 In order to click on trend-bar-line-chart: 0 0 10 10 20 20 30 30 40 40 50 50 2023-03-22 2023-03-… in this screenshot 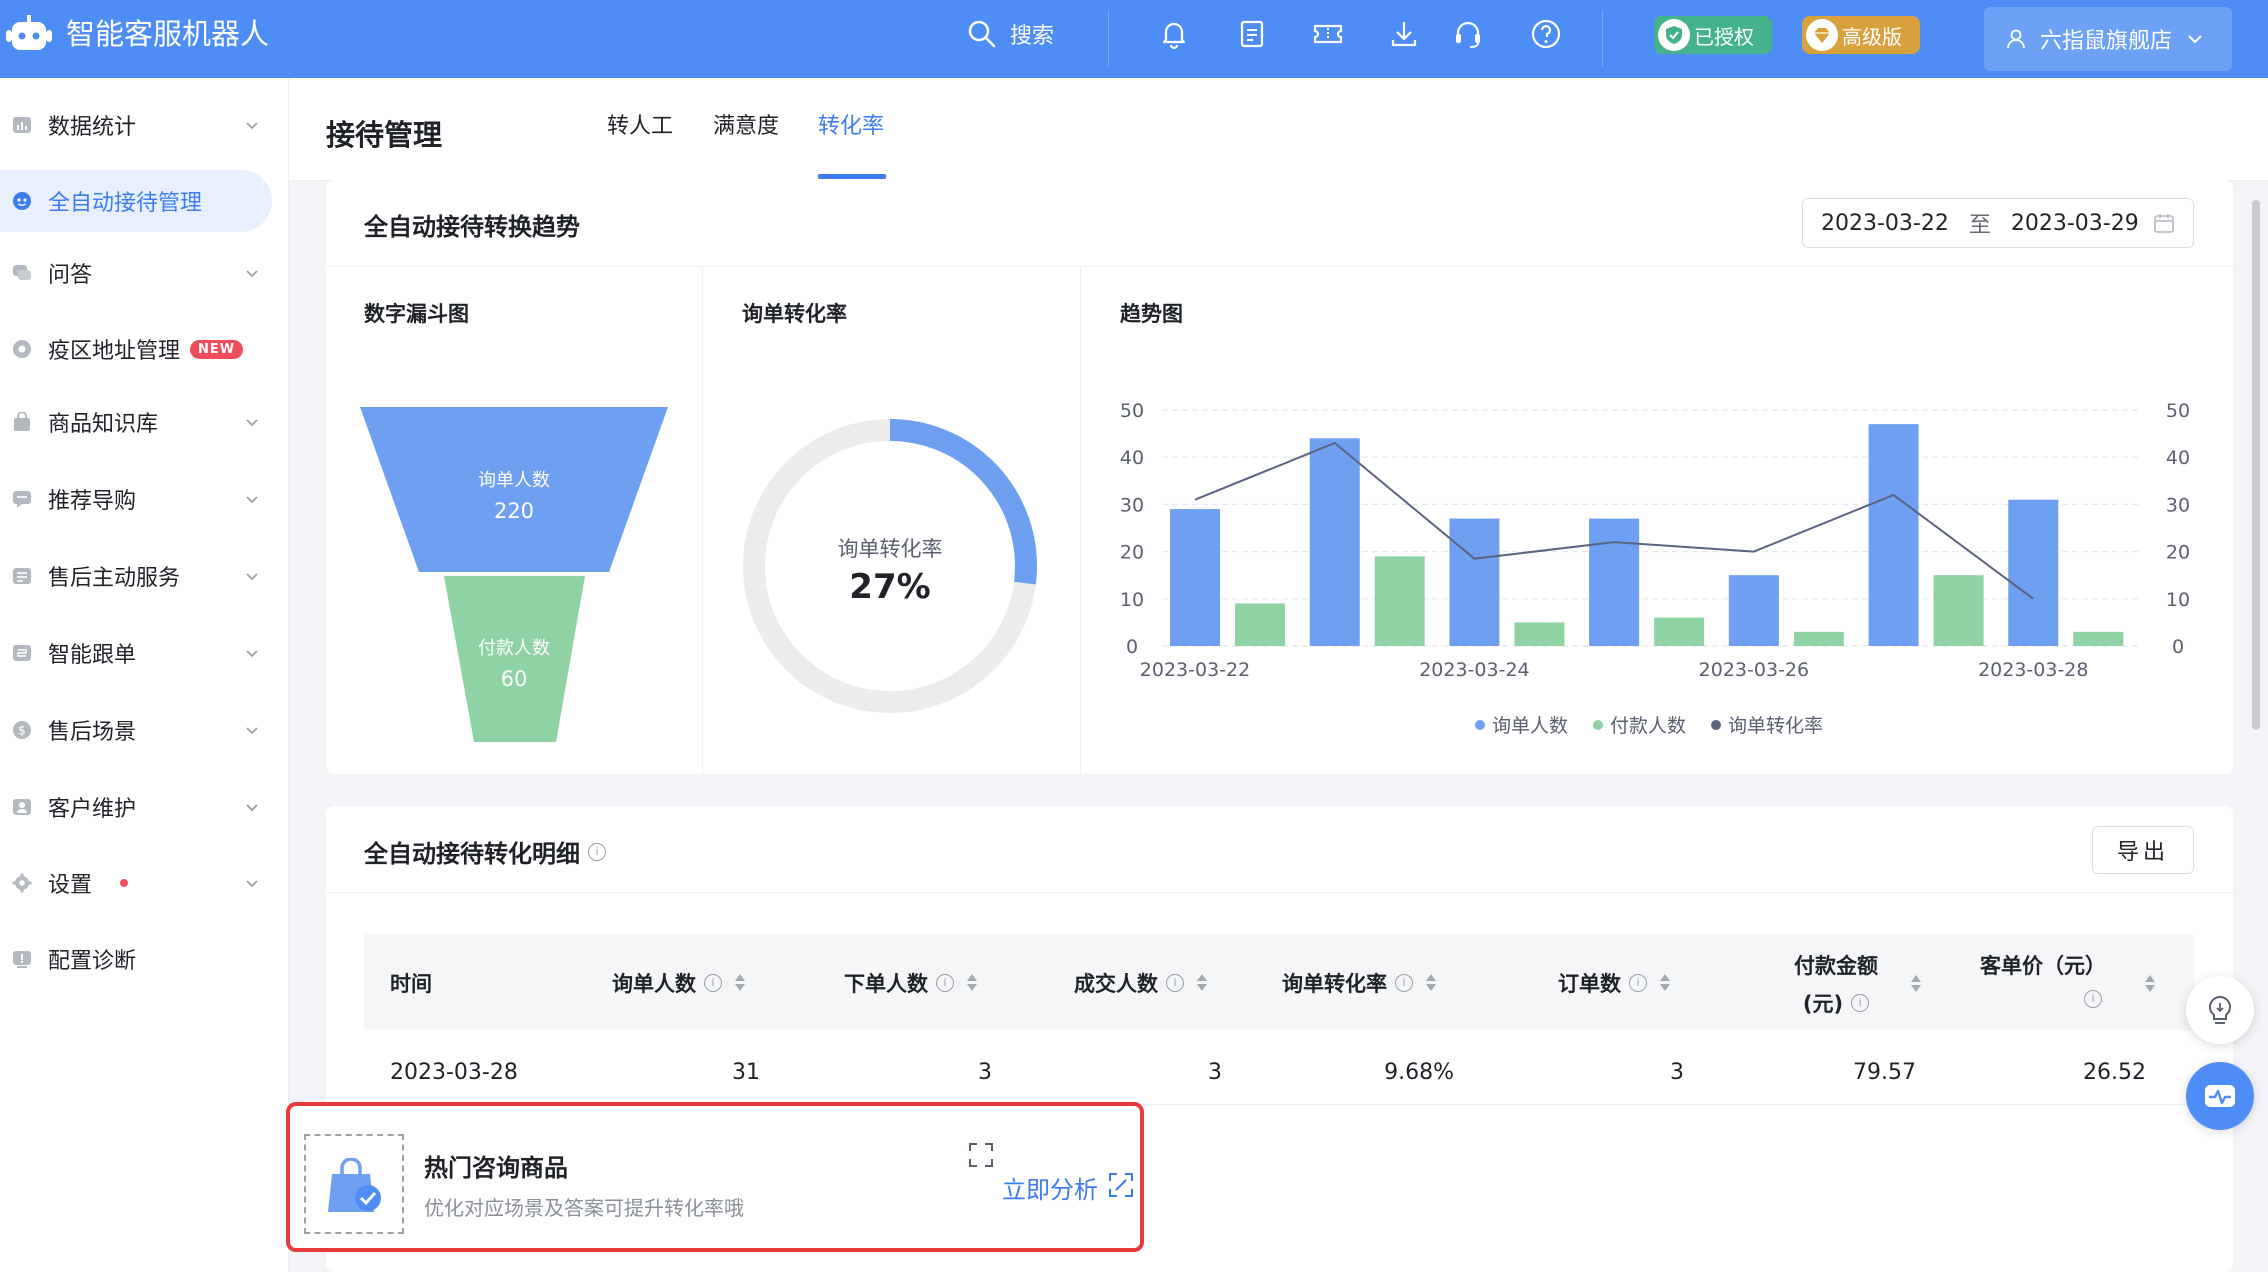, I will do `click(1655, 568)`.